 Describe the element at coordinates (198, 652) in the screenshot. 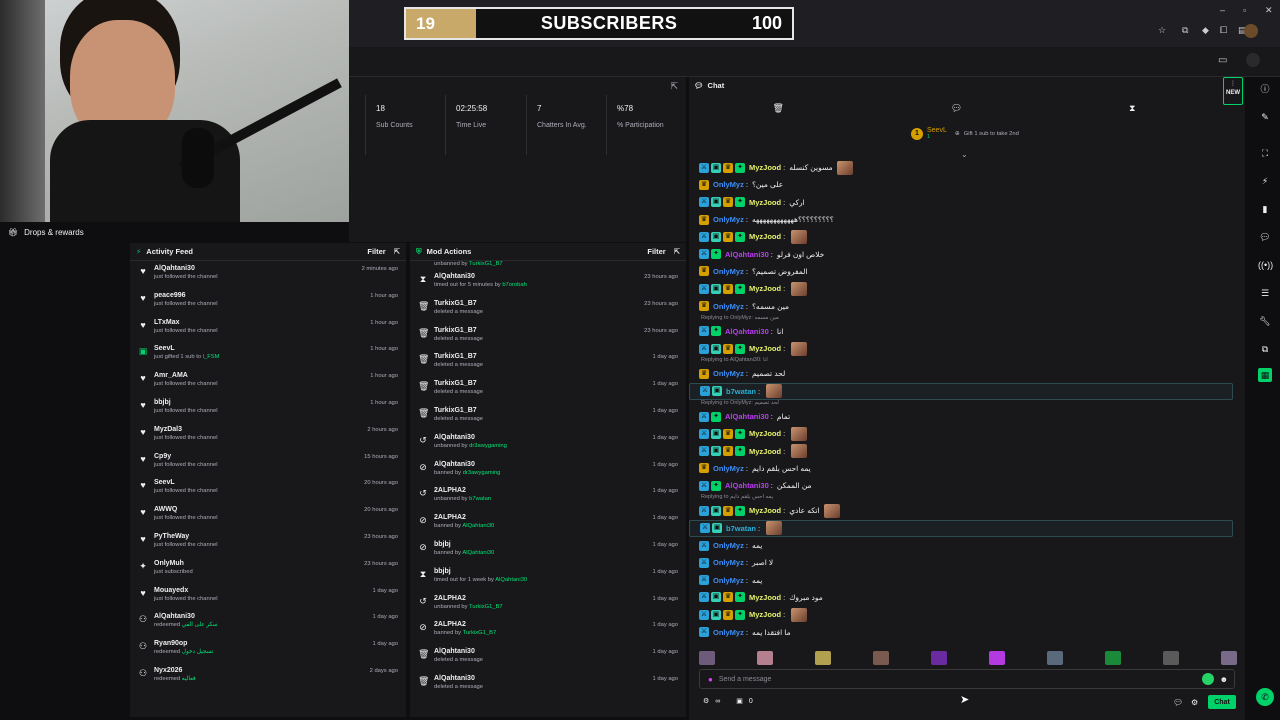

I see `detail-highlight: تسجيل دخول` at that location.